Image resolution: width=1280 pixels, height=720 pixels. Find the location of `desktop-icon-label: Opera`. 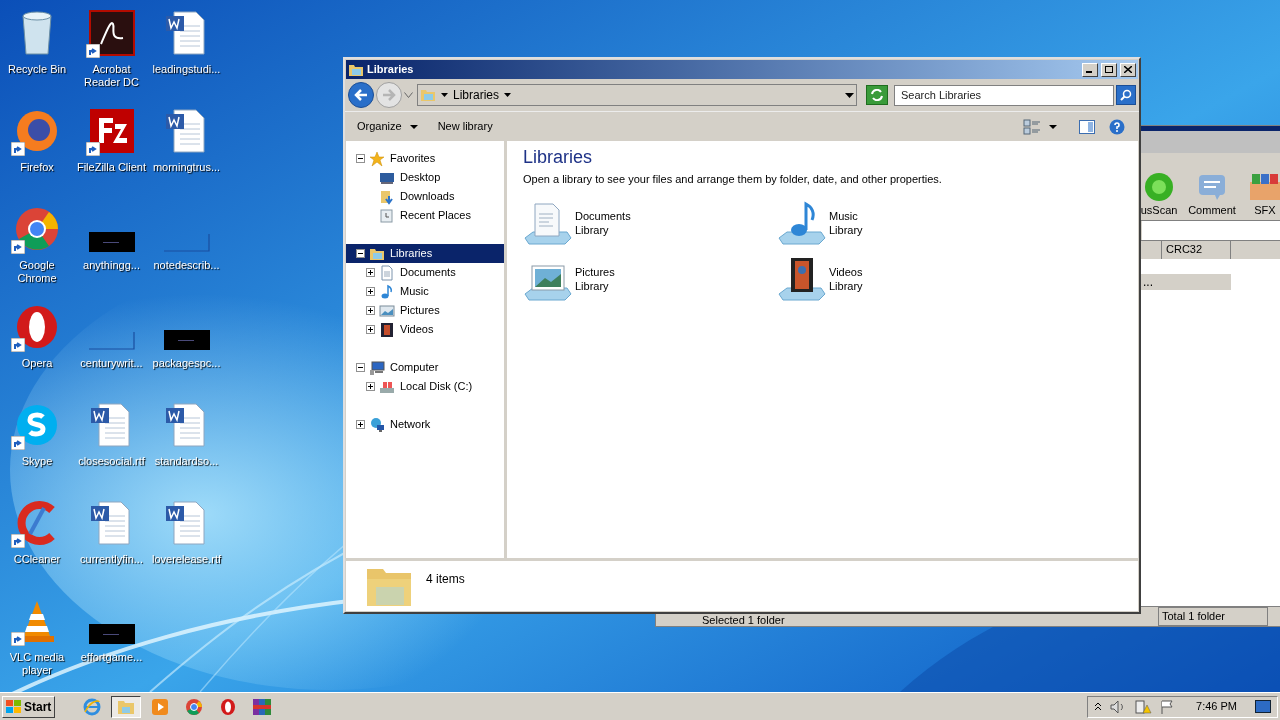

desktop-icon-label: Opera is located at coordinates (37, 363).